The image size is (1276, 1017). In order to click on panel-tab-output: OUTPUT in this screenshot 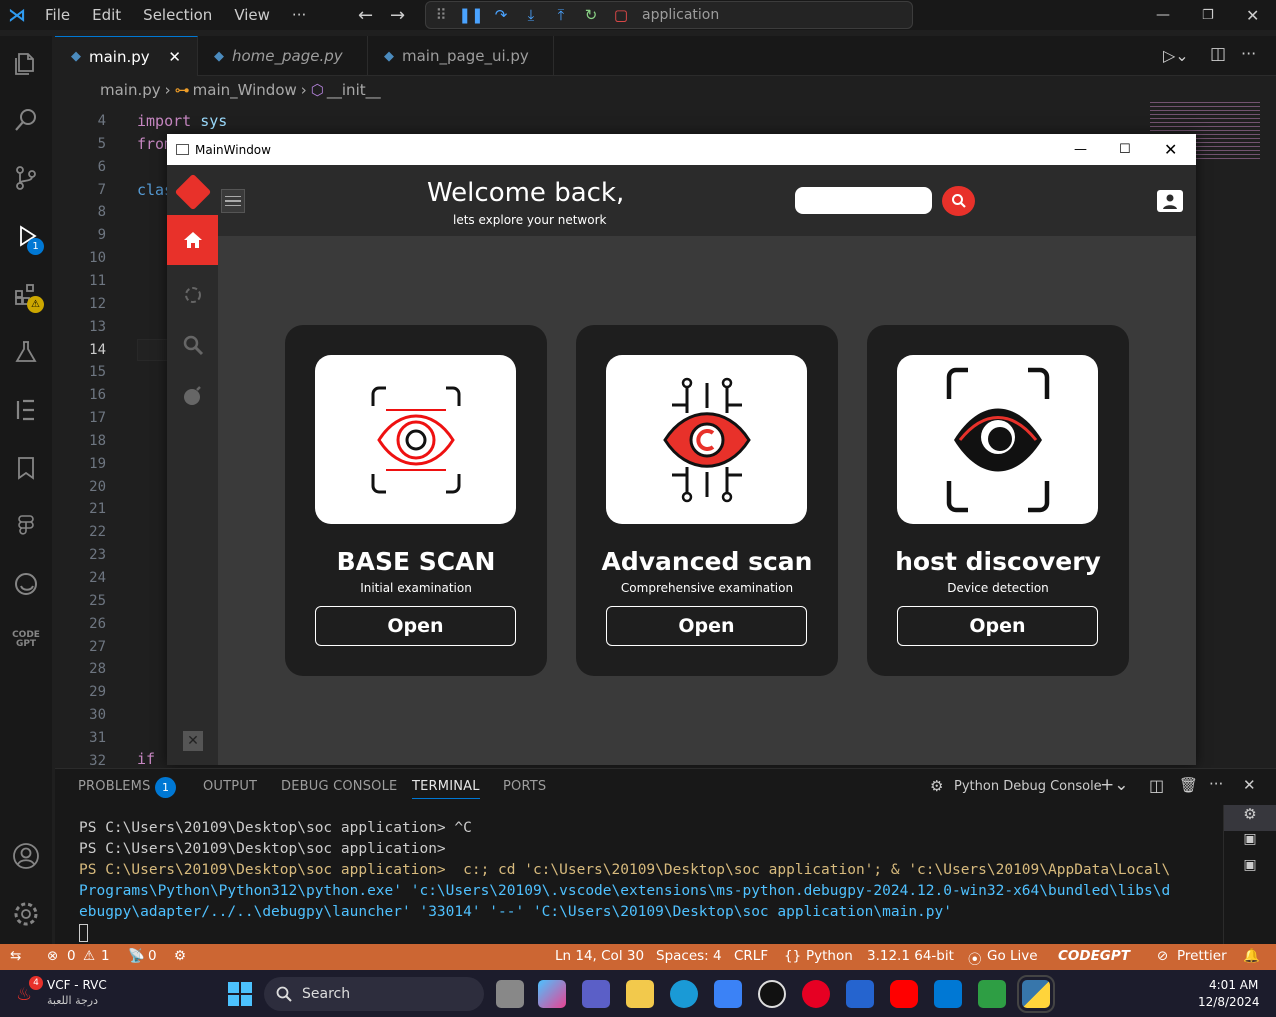, I will do `click(230, 786)`.